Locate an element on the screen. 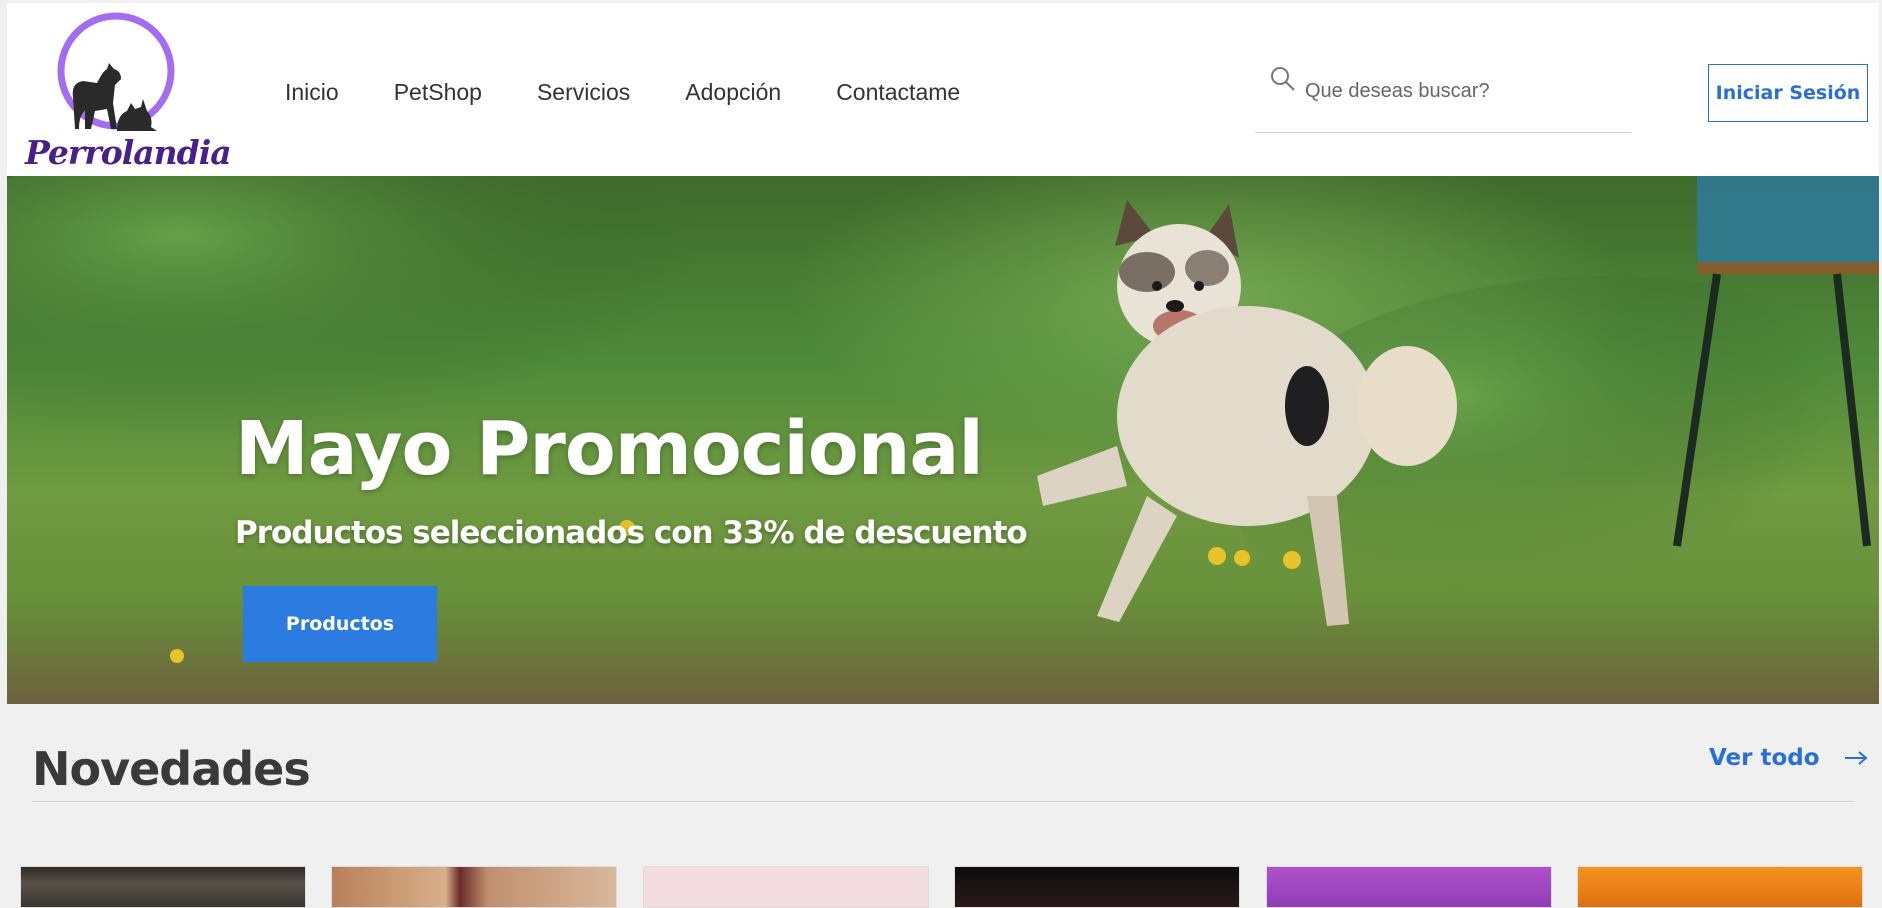  product-card-list is located at coordinates (945, 887).